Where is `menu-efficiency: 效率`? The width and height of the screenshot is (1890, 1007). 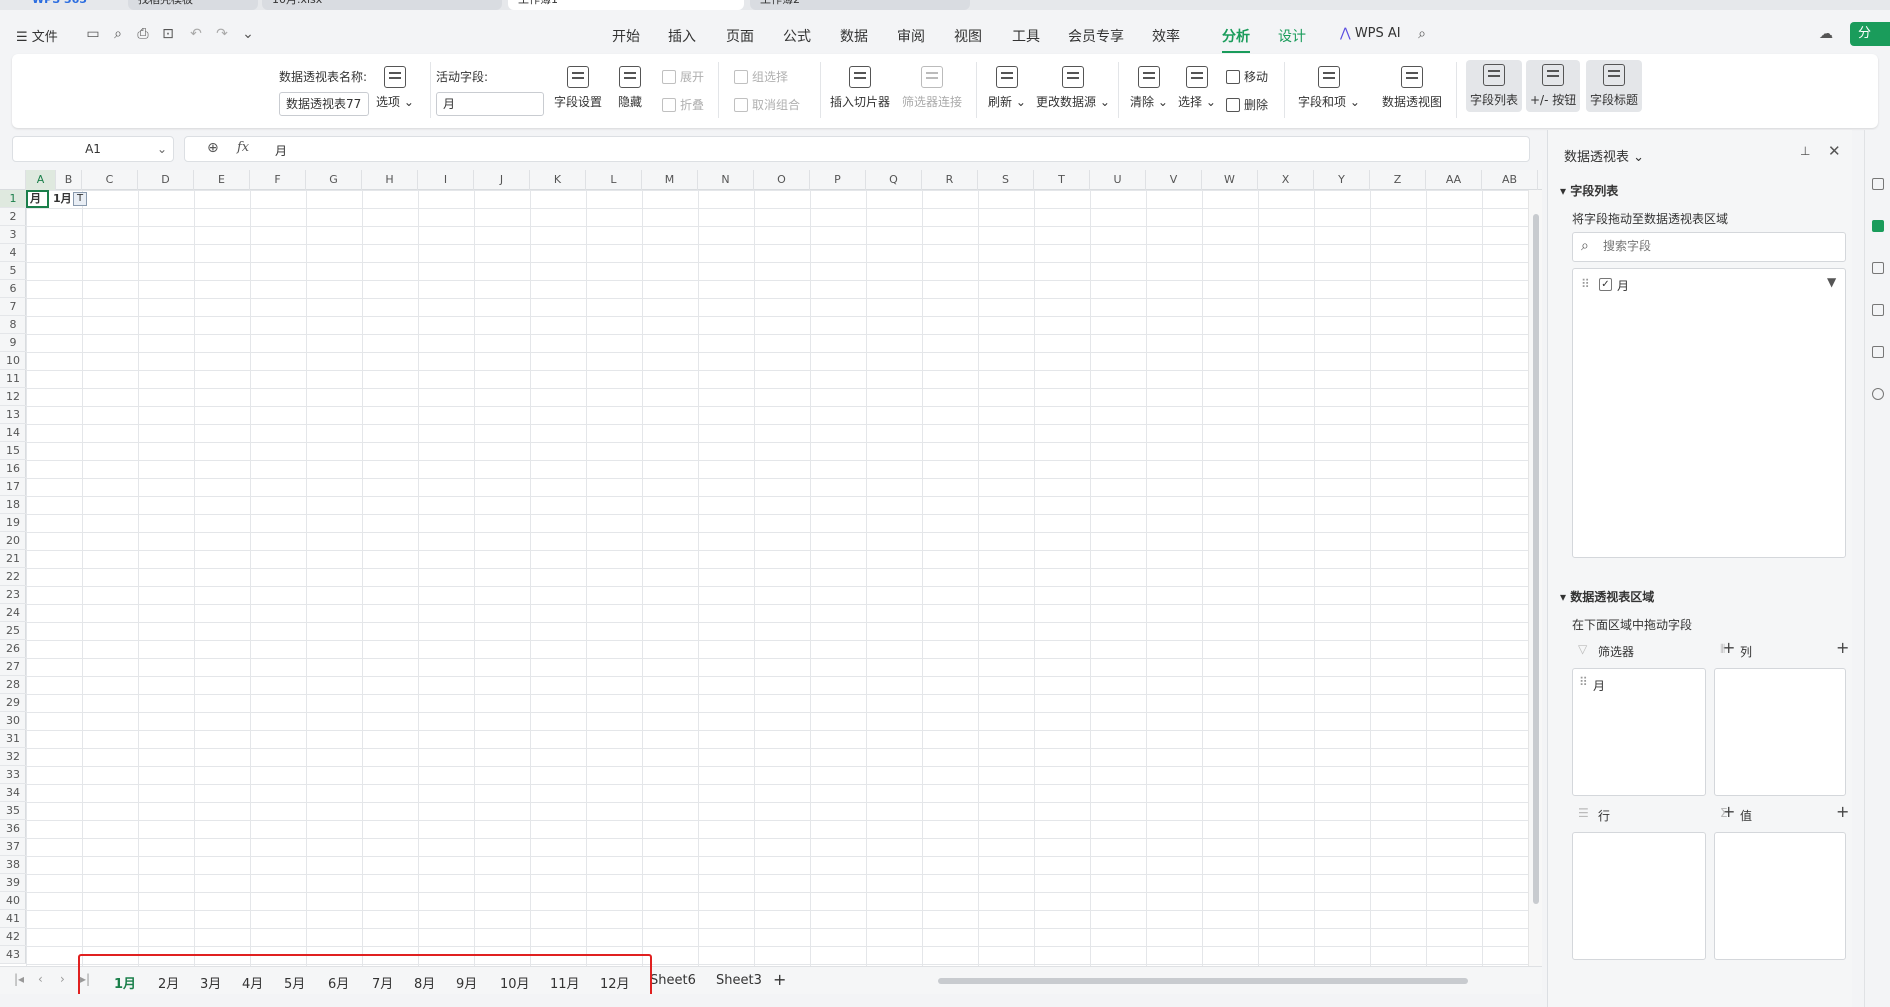
menu-efficiency: 效率 is located at coordinates (1166, 36).